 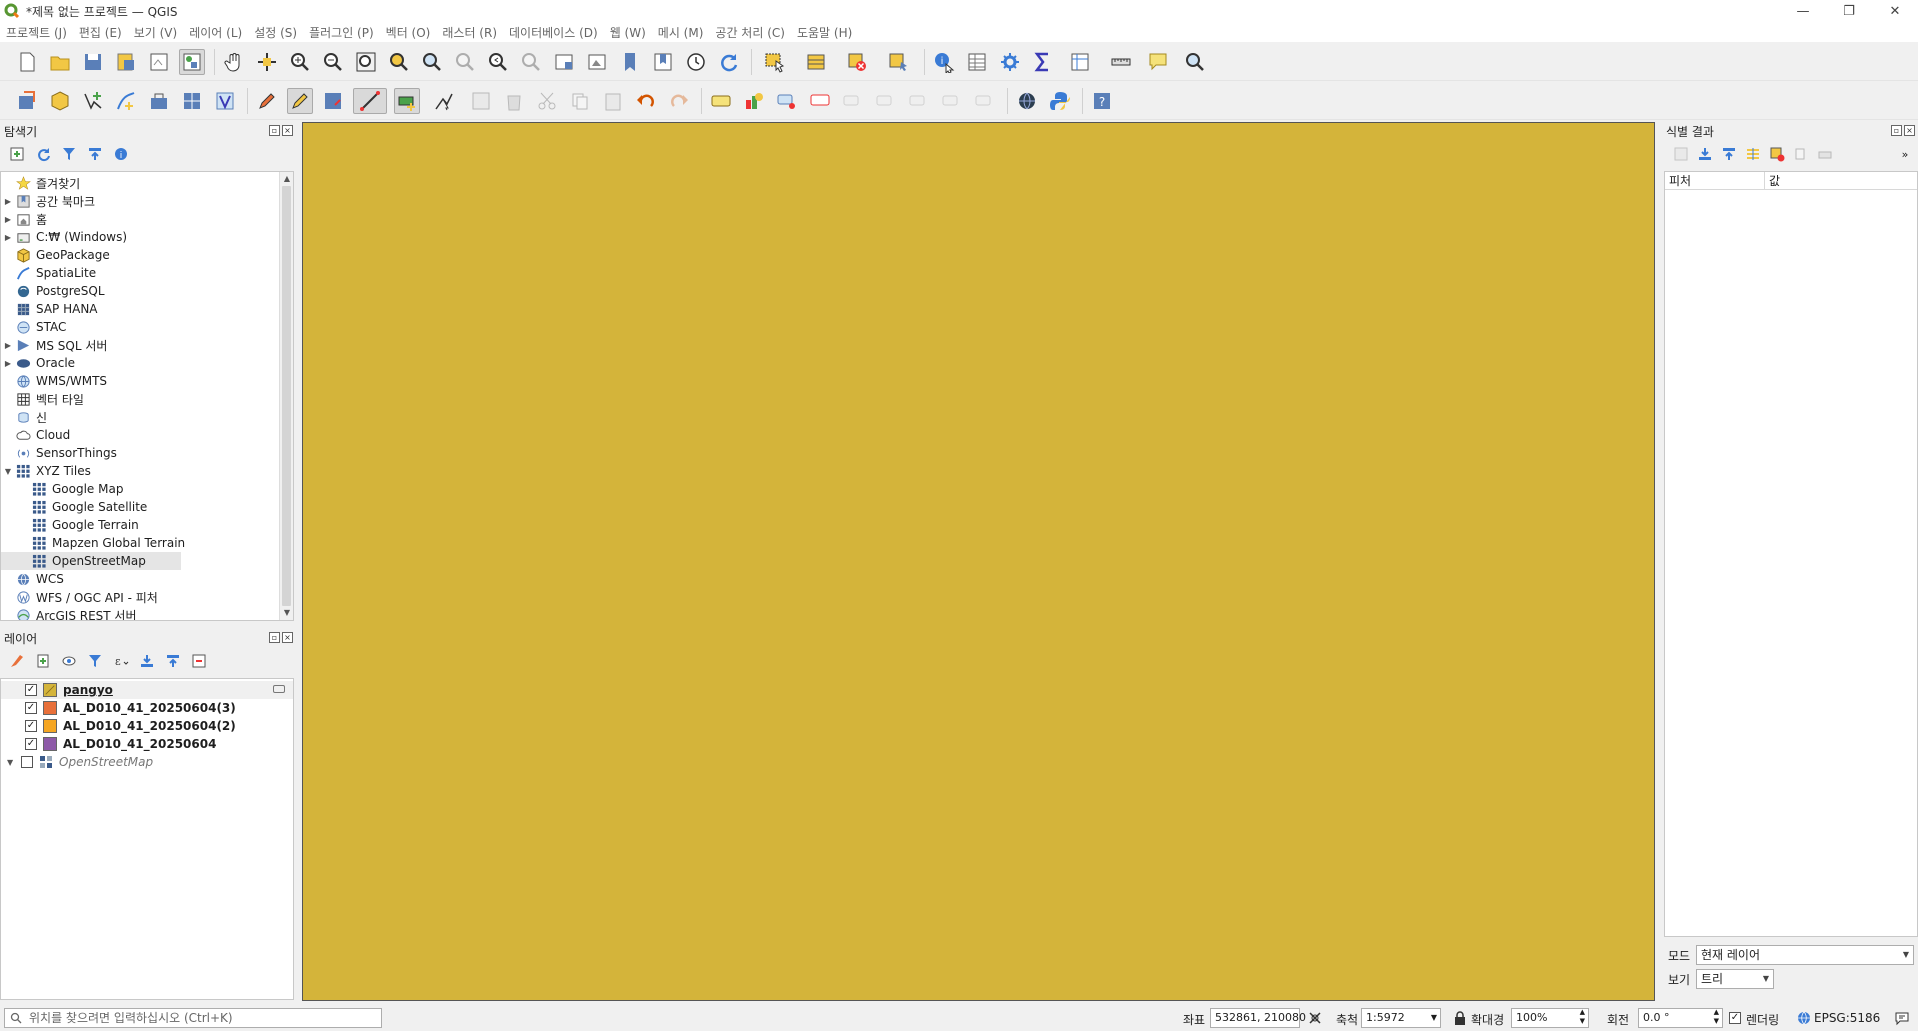 I want to click on delete-selected-button, so click(x=514, y=101).